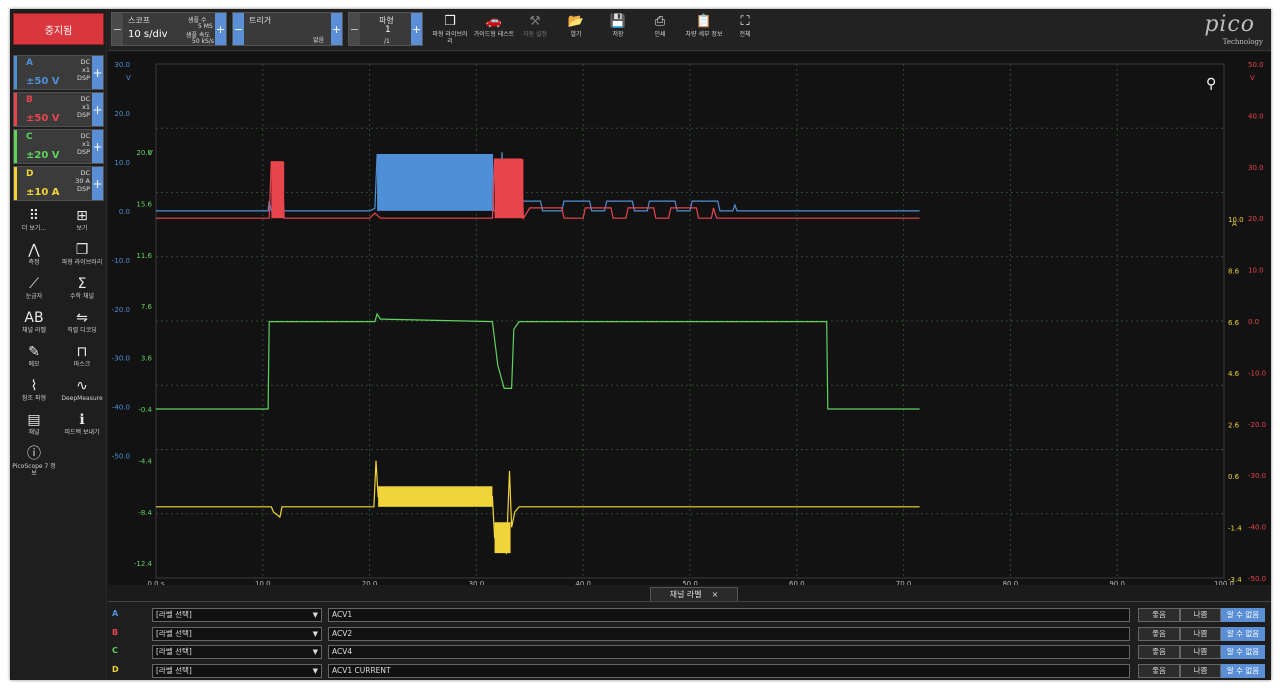 This screenshot has height=690, width=1280. Describe the element at coordinates (34, 428) in the screenshot. I see `tool-clapper: ▤ 채널` at that location.